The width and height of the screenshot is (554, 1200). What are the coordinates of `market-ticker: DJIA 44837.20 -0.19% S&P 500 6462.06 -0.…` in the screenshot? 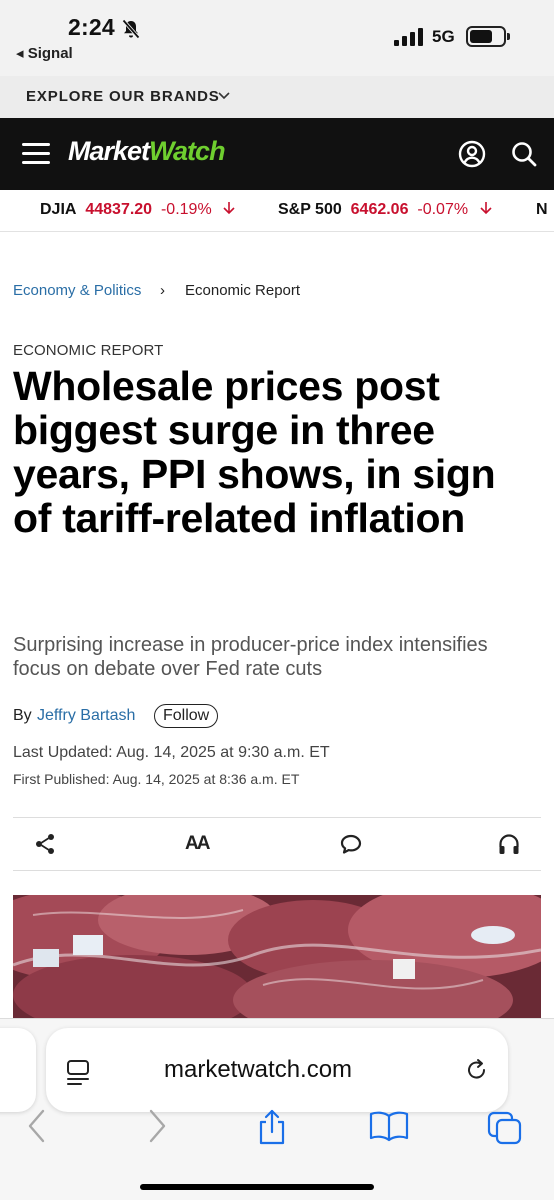 It's located at (277, 211).